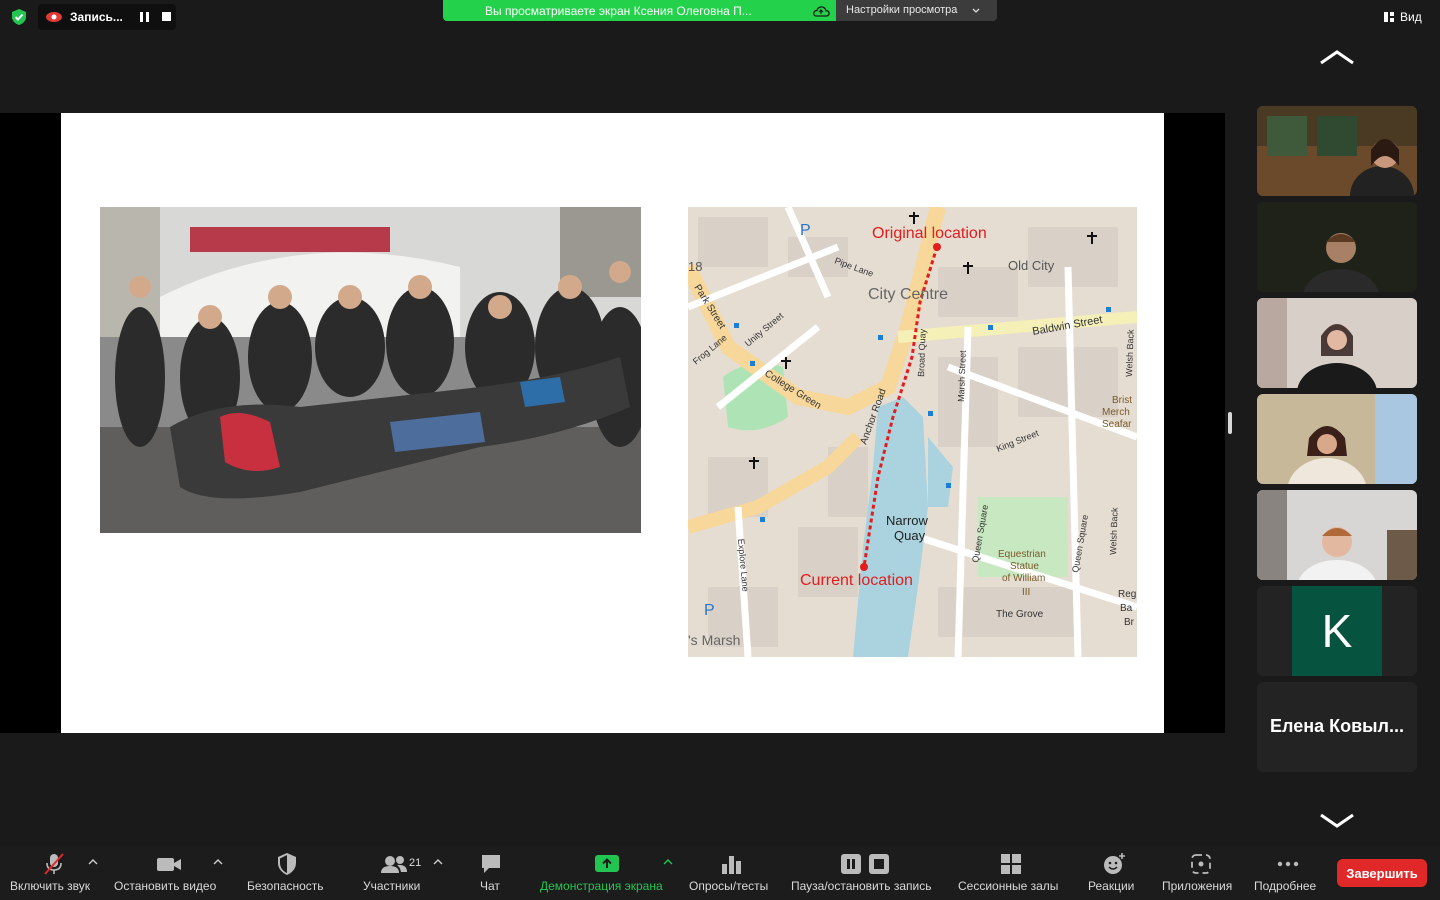 The width and height of the screenshot is (1440, 900). What do you see at coordinates (1114, 863) in the screenshot?
I see `smiley-icon` at bounding box center [1114, 863].